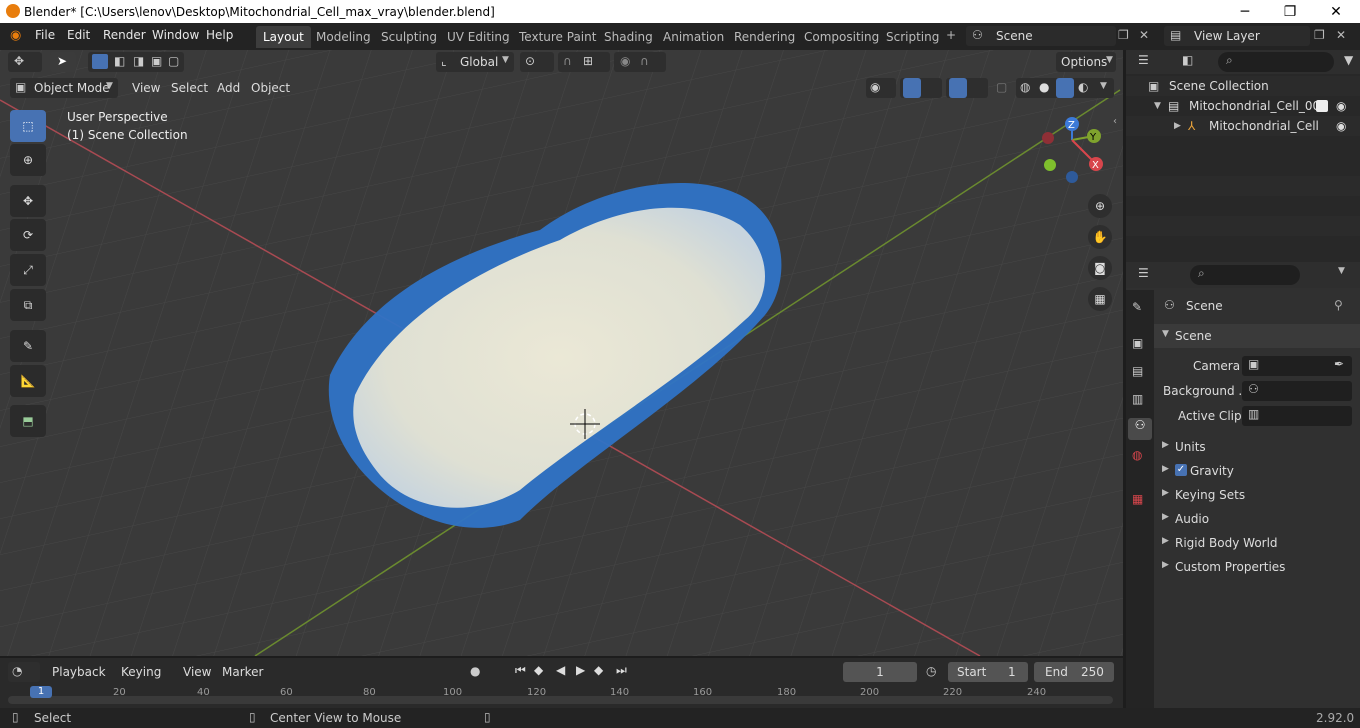 This screenshot has height=728, width=1360. What do you see at coordinates (1348, 60) in the screenshot?
I see `filter-icon: ▼` at bounding box center [1348, 60].